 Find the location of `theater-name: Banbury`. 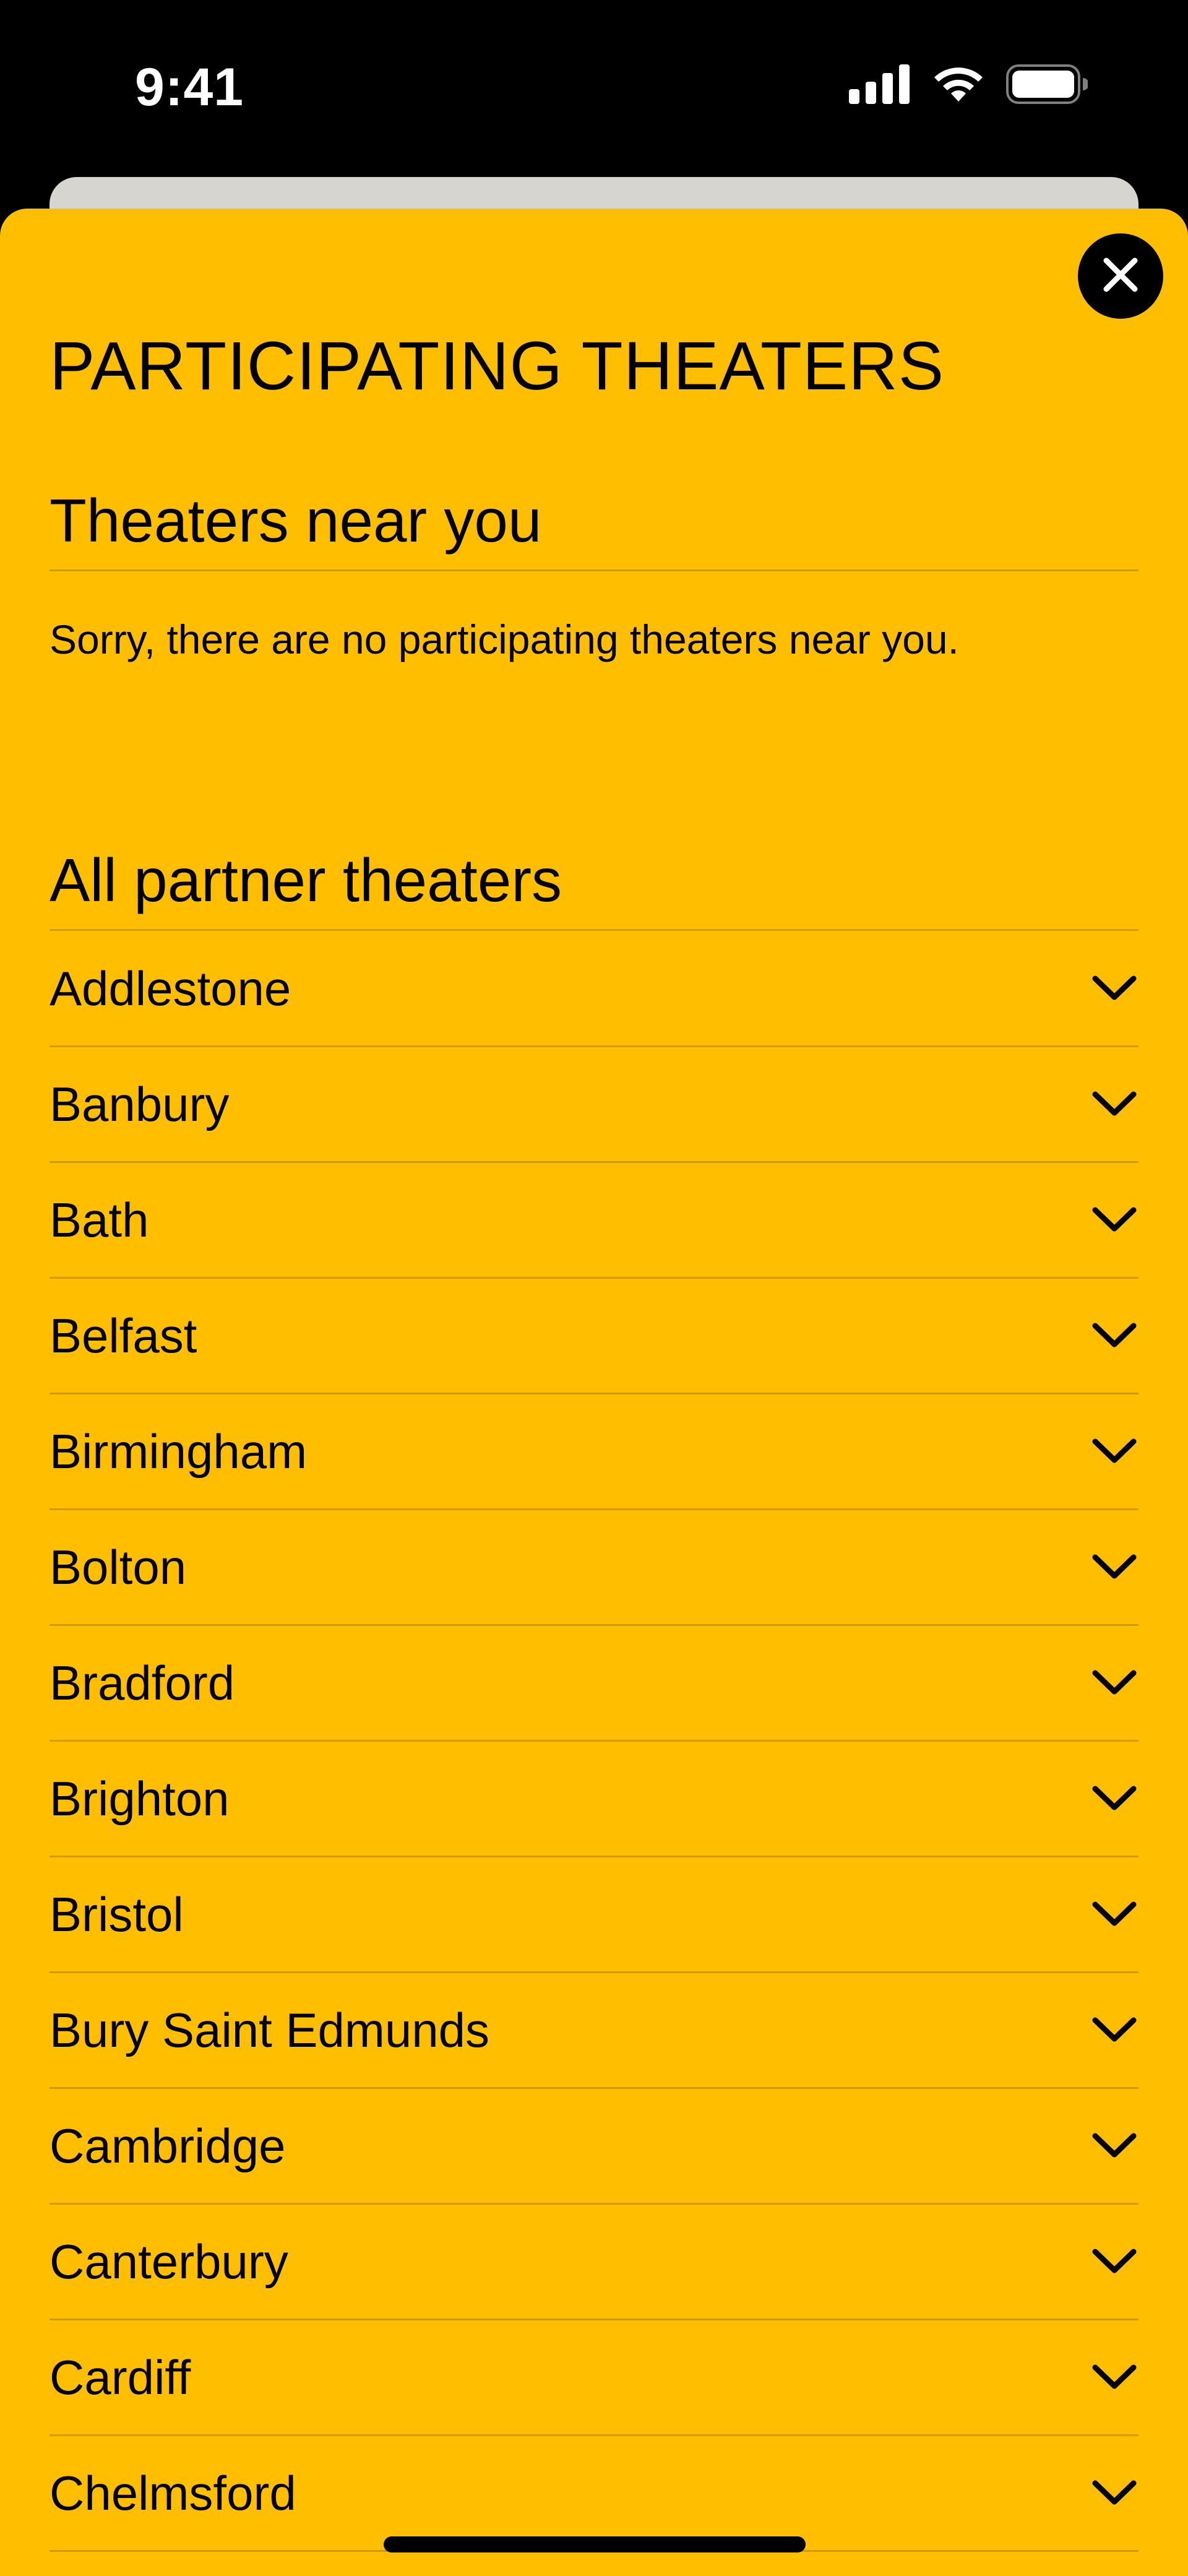

theater-name: Banbury is located at coordinates (140, 1104).